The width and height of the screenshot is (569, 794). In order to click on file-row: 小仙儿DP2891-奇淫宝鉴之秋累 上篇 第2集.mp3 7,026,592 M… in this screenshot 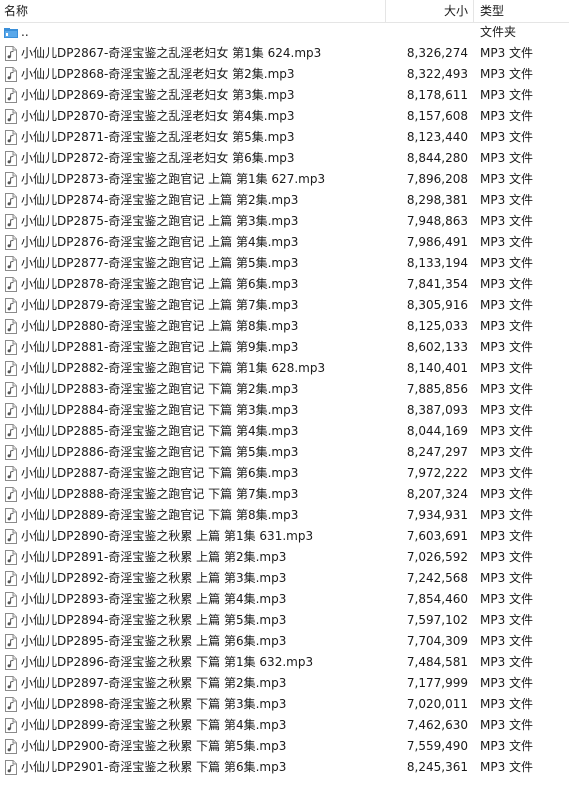, I will do `click(284, 557)`.